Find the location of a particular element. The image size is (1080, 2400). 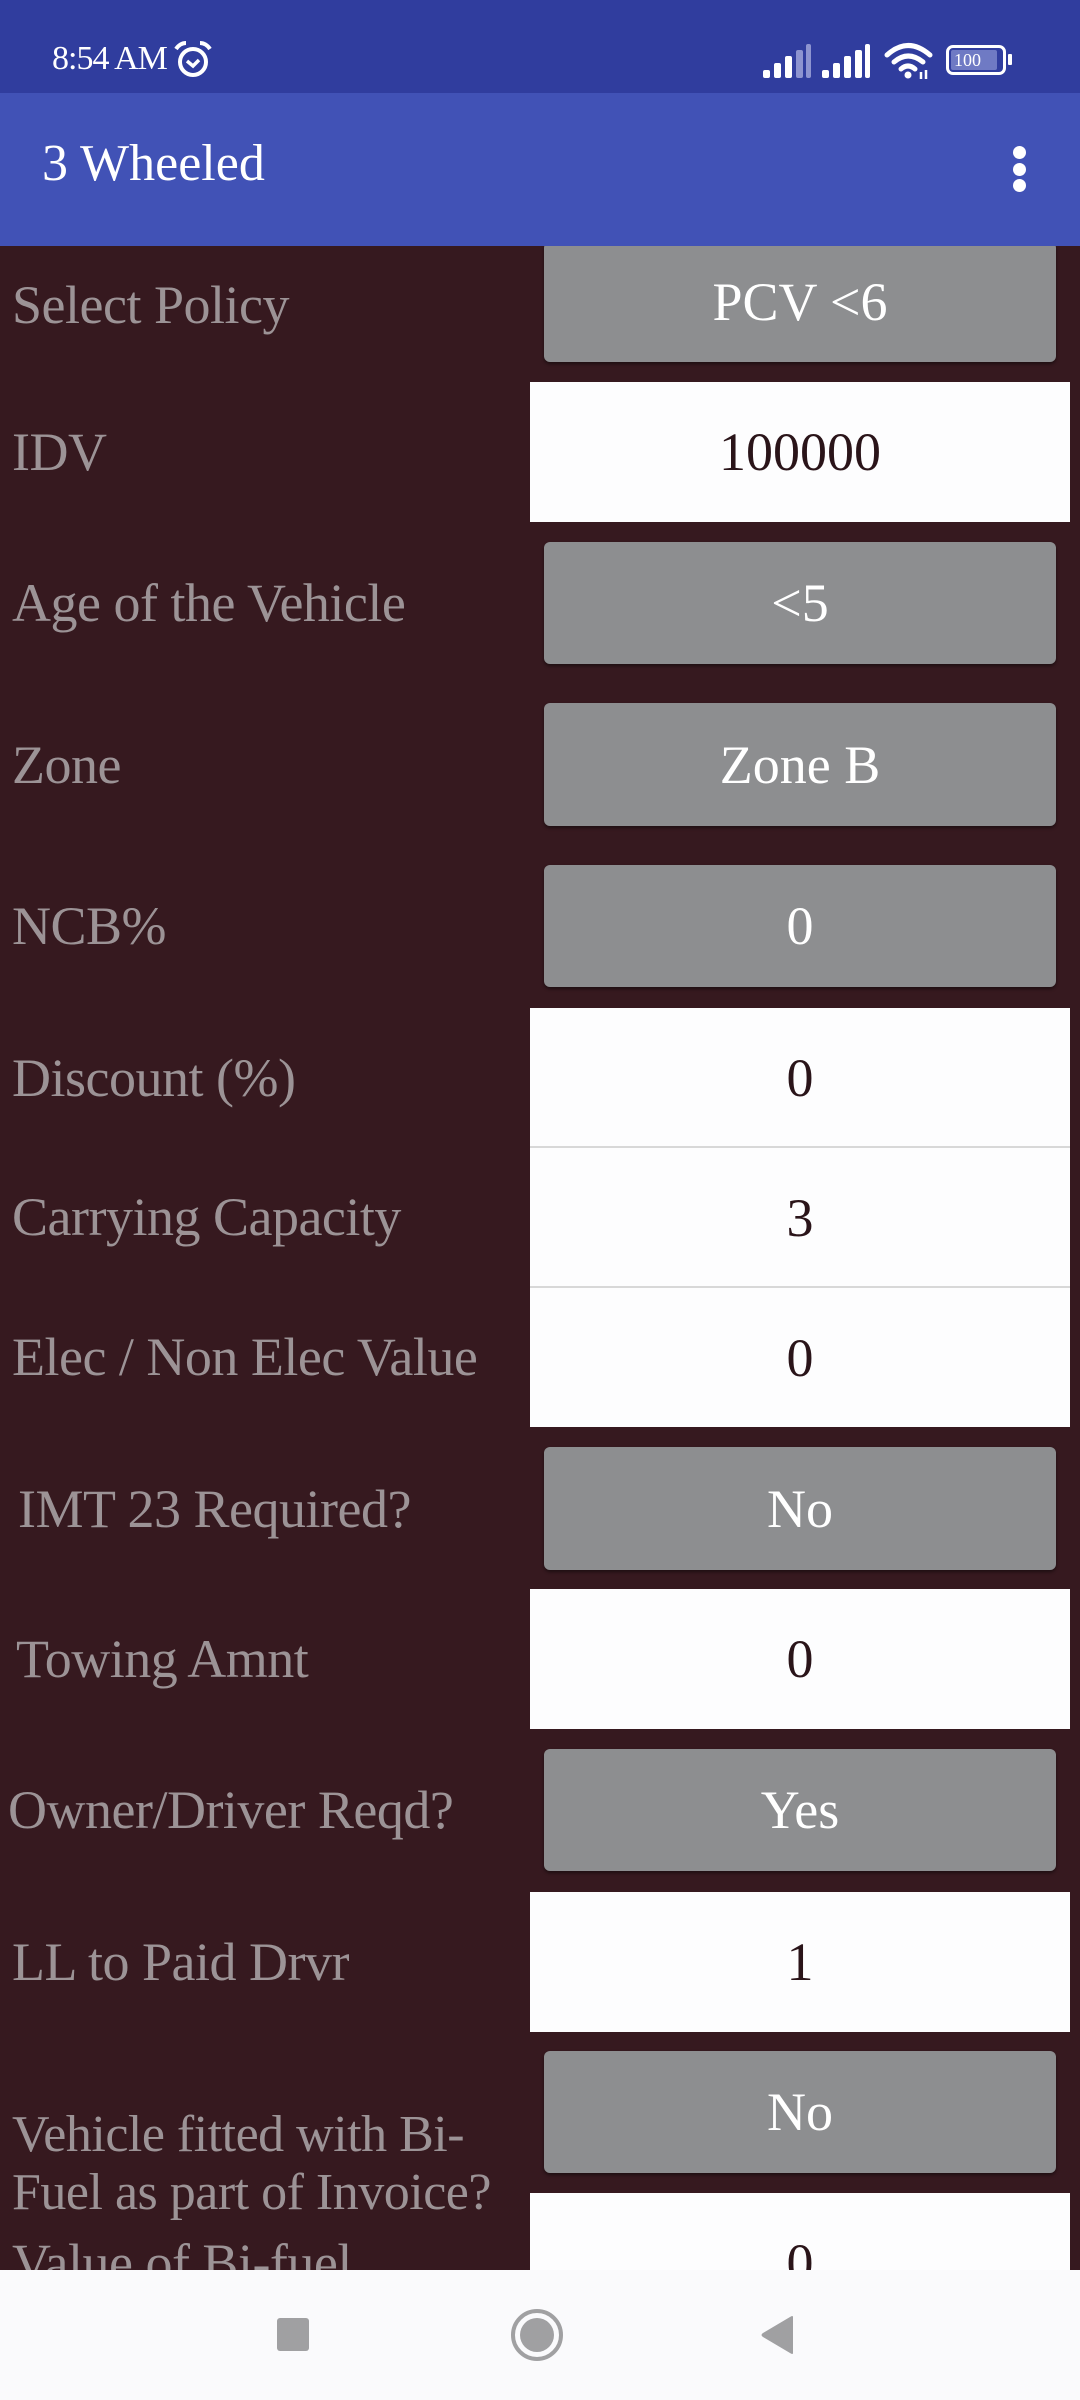

recents-button is located at coordinates (292, 2330).